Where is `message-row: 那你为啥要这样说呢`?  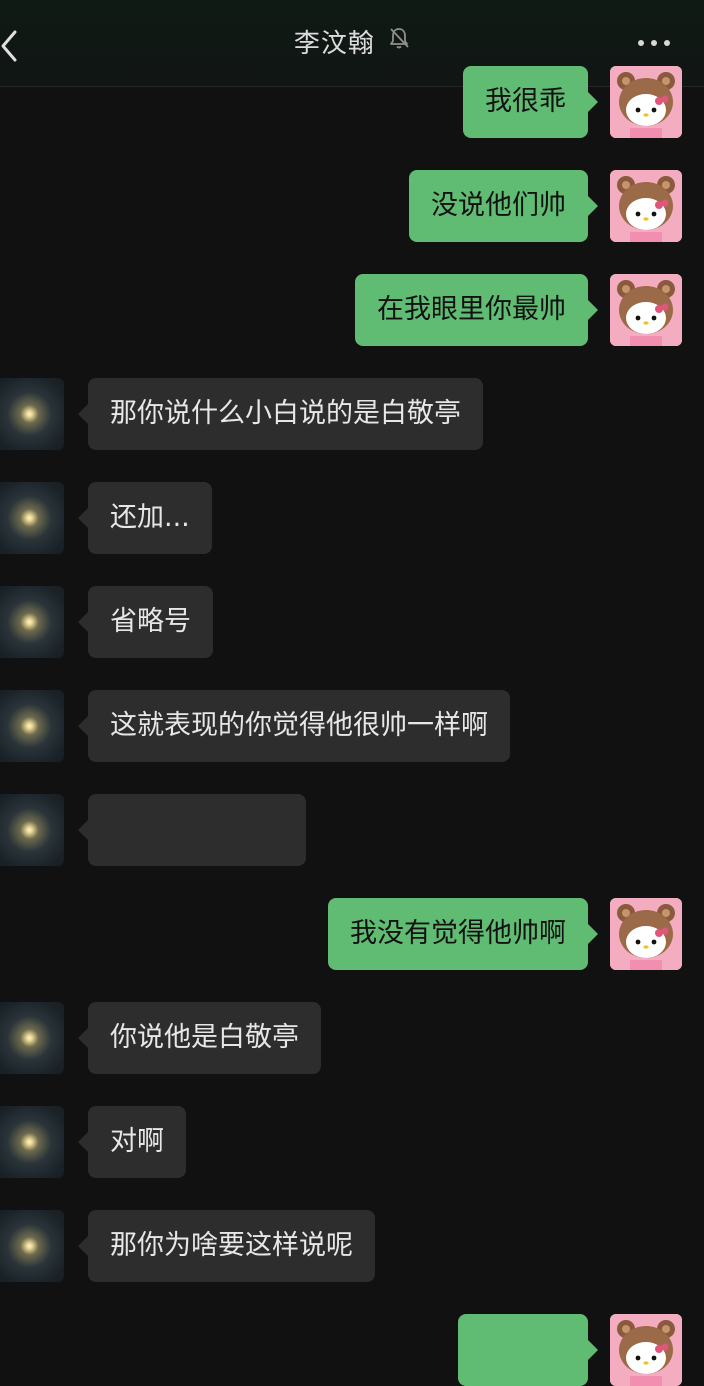 message-row: 那你为啥要这样说呢 is located at coordinates (352, 1246).